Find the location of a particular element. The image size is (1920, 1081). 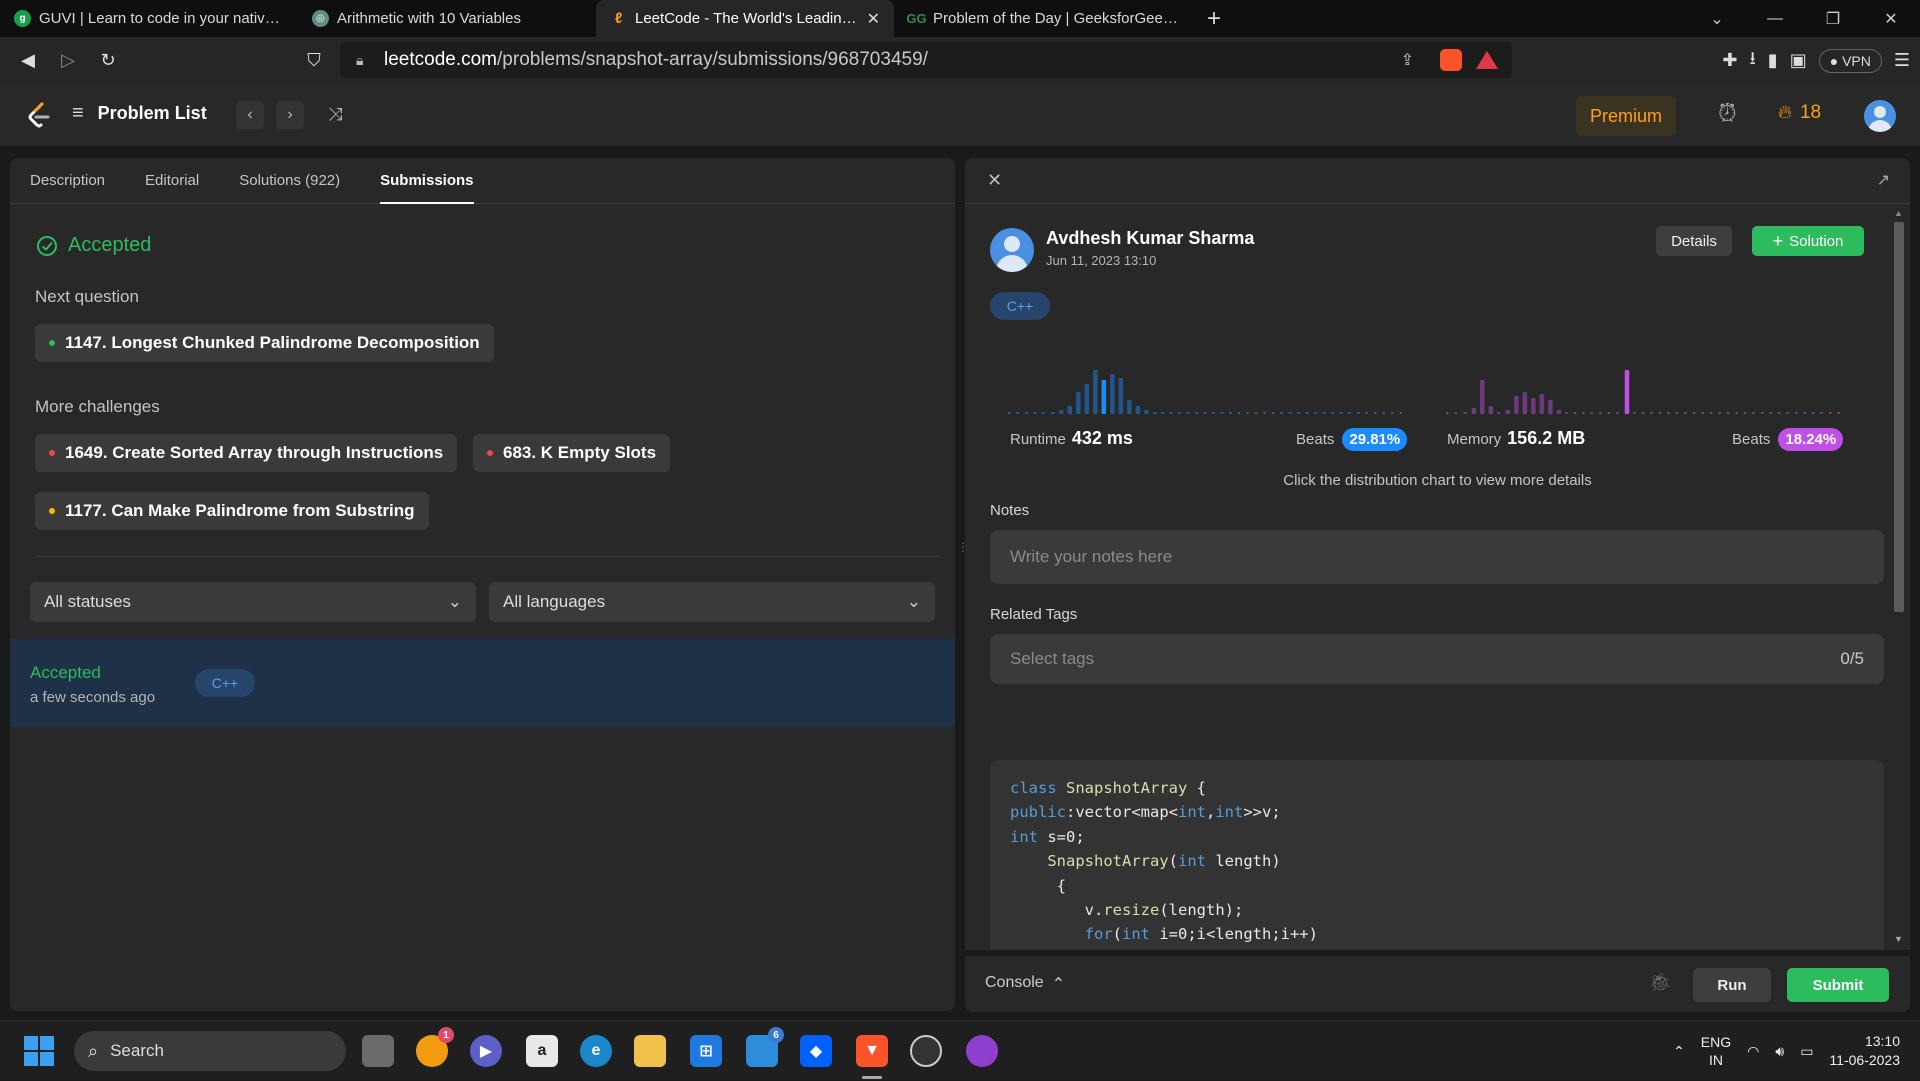

tab-submissions: Submissions is located at coordinates (427, 181).